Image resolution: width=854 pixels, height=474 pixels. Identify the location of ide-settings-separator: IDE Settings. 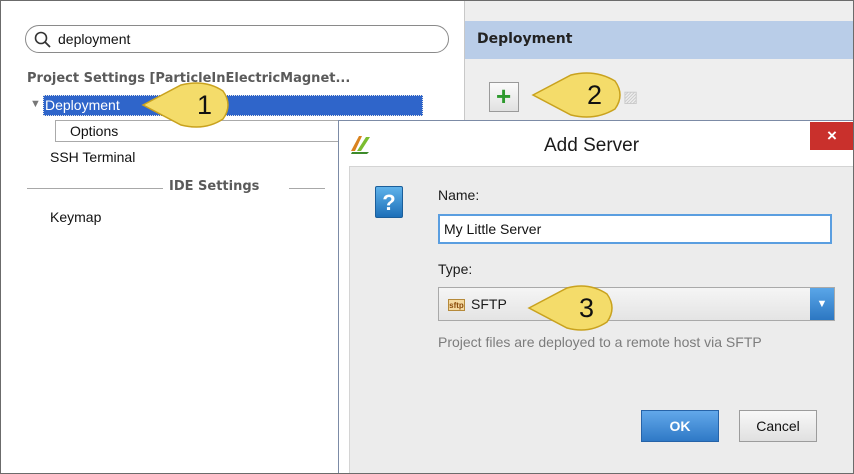
(177, 188).